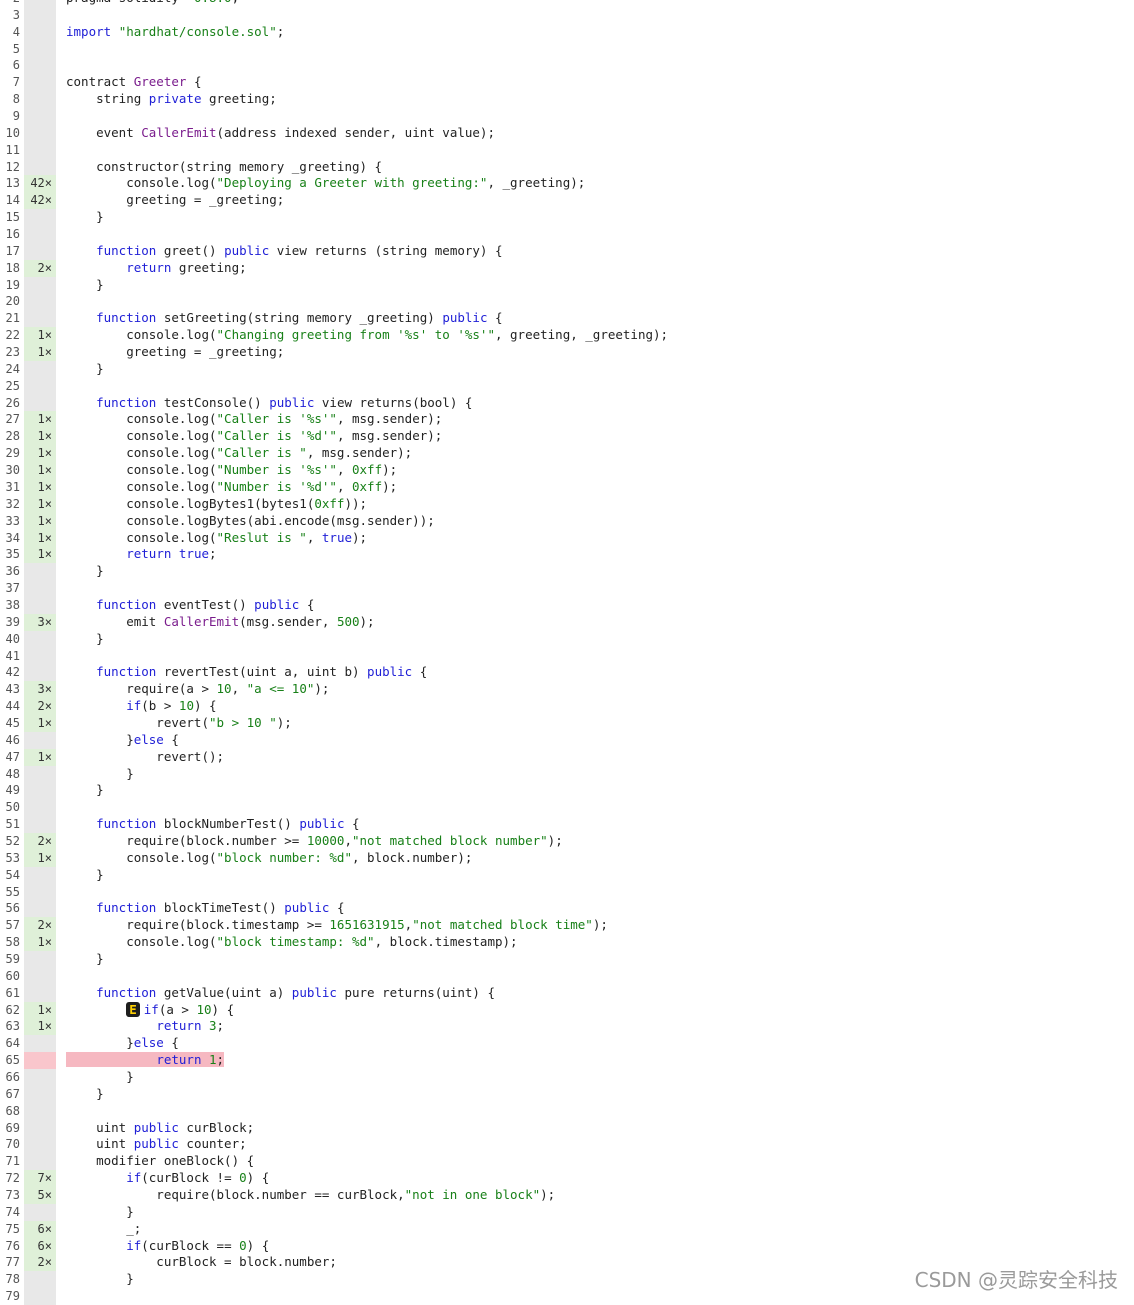 The width and height of the screenshot is (1134, 1305). I want to click on code-text: string private greeting;, so click(171, 99).